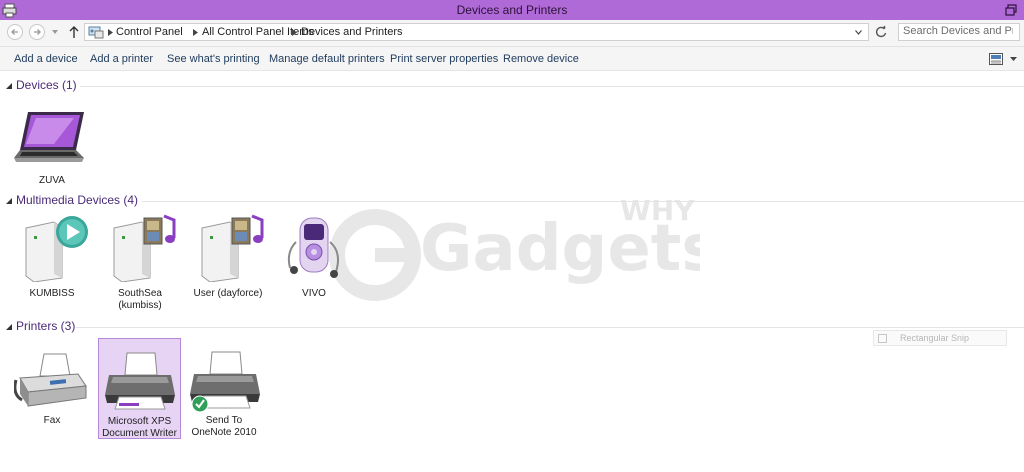 This screenshot has width=1024, height=472. What do you see at coordinates (882, 338) in the screenshot?
I see `snip-icon` at bounding box center [882, 338].